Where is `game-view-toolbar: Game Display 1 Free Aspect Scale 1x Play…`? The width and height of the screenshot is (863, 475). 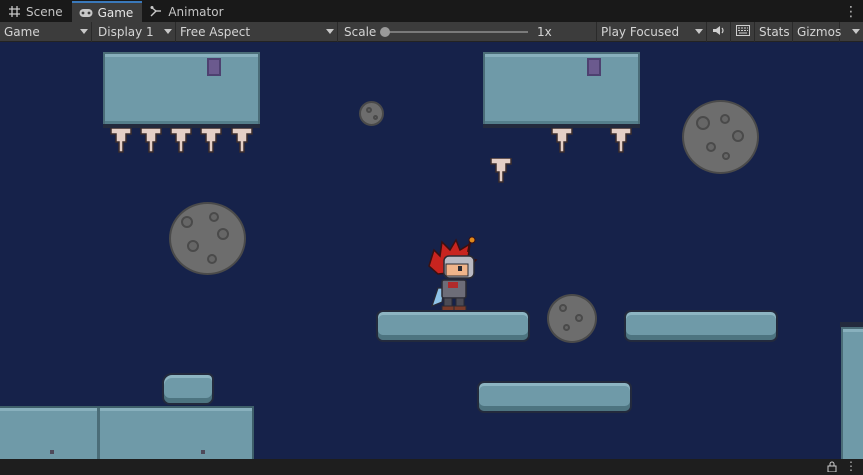
game-view-toolbar: Game Display 1 Free Aspect Scale 1x Play… is located at coordinates (431, 31).